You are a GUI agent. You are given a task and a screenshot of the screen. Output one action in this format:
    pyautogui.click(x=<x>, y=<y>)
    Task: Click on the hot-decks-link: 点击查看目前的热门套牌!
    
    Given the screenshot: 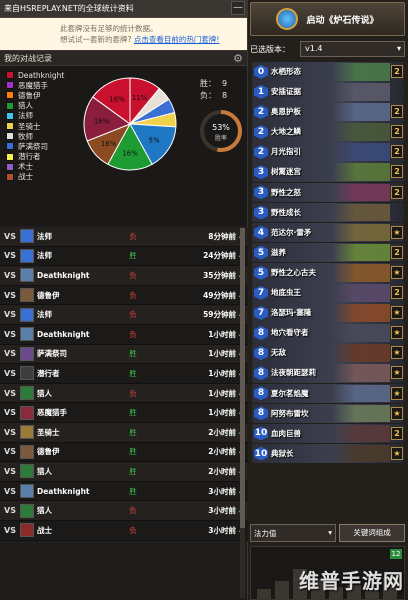 What is the action you would take?
    pyautogui.click(x=177, y=39)
    